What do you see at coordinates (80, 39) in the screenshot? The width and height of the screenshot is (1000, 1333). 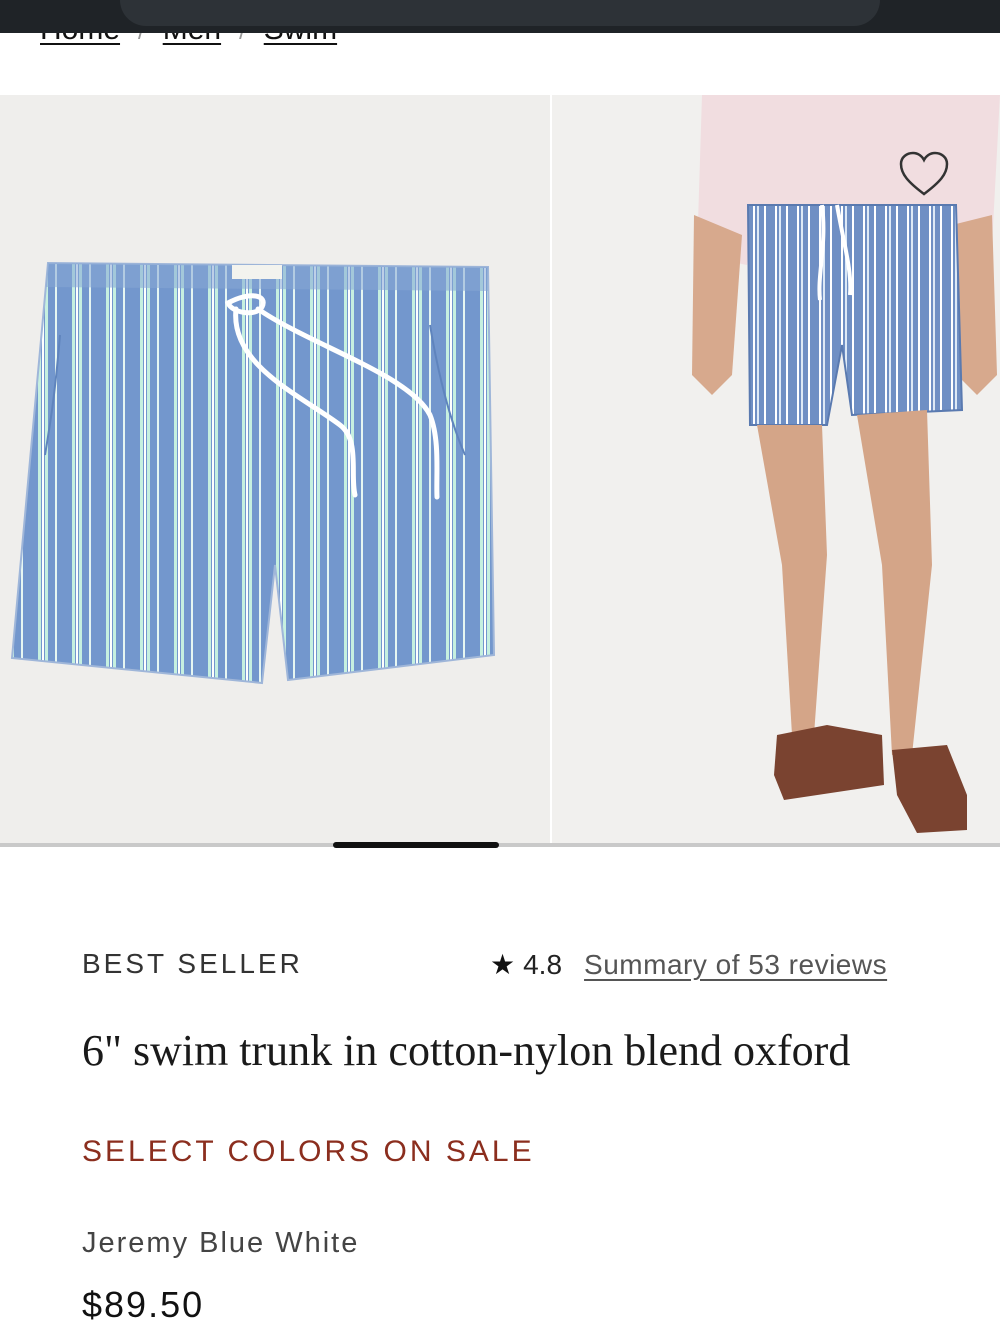 I see `breadcrumb-home-link: Home` at bounding box center [80, 39].